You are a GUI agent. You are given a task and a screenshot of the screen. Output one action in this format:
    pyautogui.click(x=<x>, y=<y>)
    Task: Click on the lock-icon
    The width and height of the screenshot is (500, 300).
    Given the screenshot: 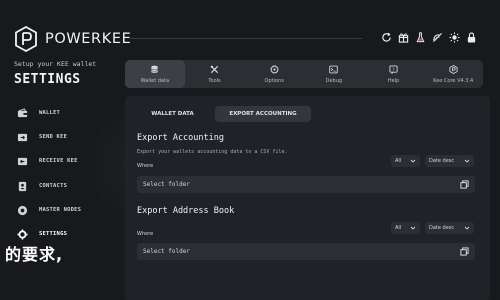 What is the action you would take?
    pyautogui.click(x=471, y=37)
    